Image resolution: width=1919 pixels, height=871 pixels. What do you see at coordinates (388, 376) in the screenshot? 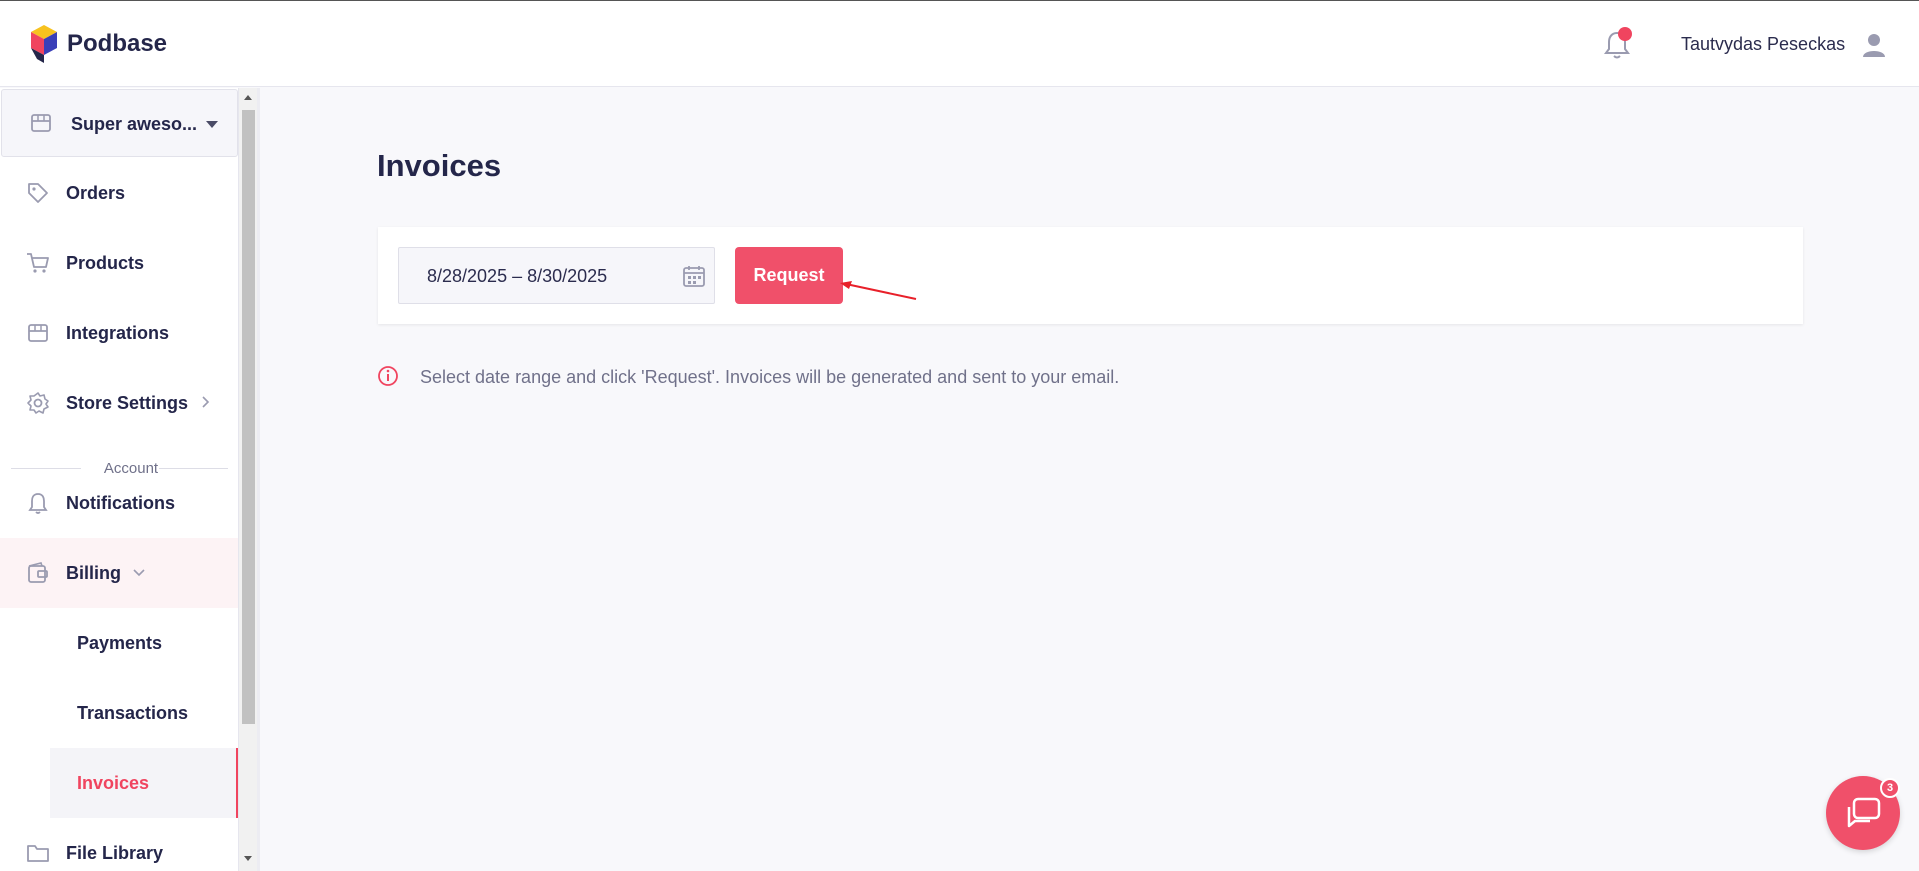
I see `info-icon` at bounding box center [388, 376].